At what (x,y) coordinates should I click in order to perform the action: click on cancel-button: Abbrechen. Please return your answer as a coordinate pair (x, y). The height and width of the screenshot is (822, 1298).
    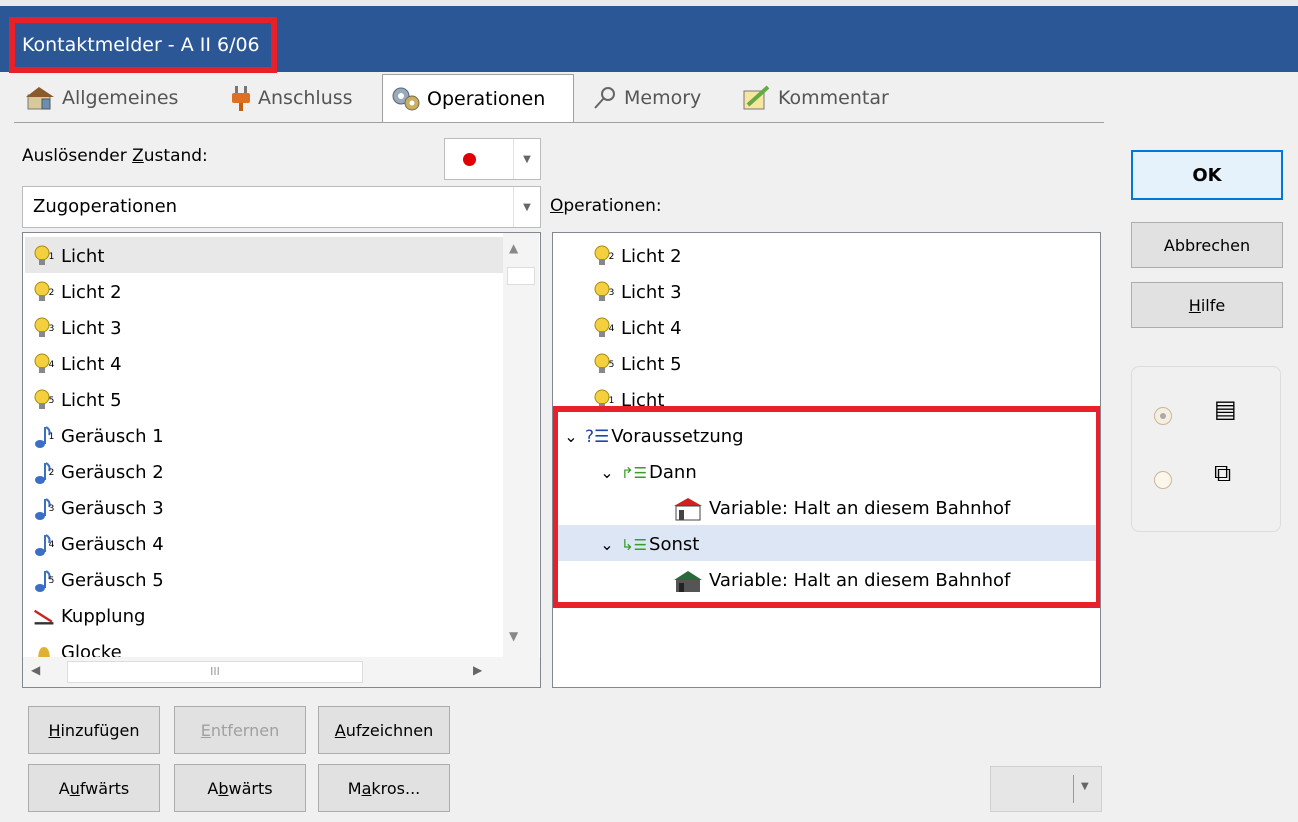
    Looking at the image, I should click on (1207, 245).